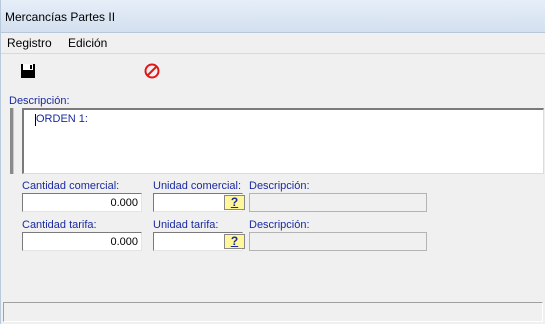  I want to click on descripcion-tarifa-label: Descripción:, so click(279, 225).